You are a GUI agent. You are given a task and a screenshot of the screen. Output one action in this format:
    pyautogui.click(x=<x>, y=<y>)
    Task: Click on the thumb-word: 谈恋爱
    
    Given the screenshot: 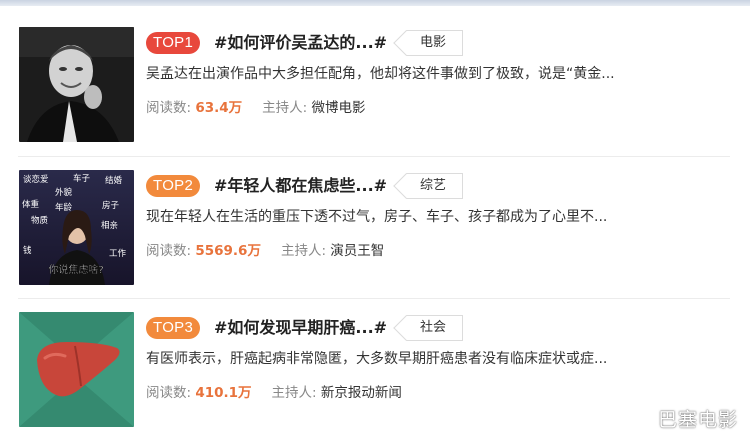 What is the action you would take?
    pyautogui.click(x=36, y=179)
    